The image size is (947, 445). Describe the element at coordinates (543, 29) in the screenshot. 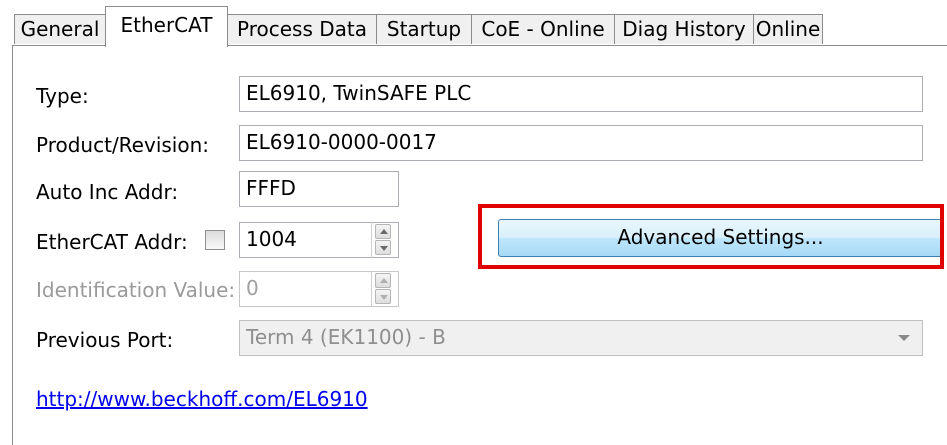

I see `tab-coe-online: CoE - Online` at that location.